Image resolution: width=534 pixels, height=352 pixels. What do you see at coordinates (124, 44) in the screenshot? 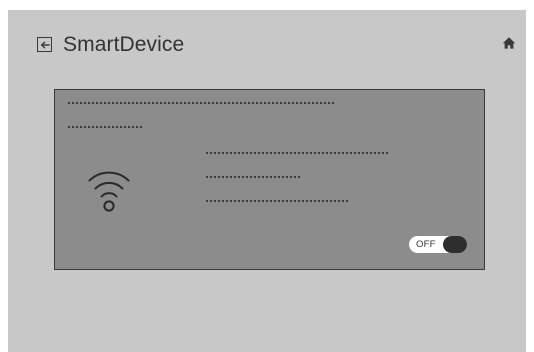
I see `page-title: SmartDevice` at bounding box center [124, 44].